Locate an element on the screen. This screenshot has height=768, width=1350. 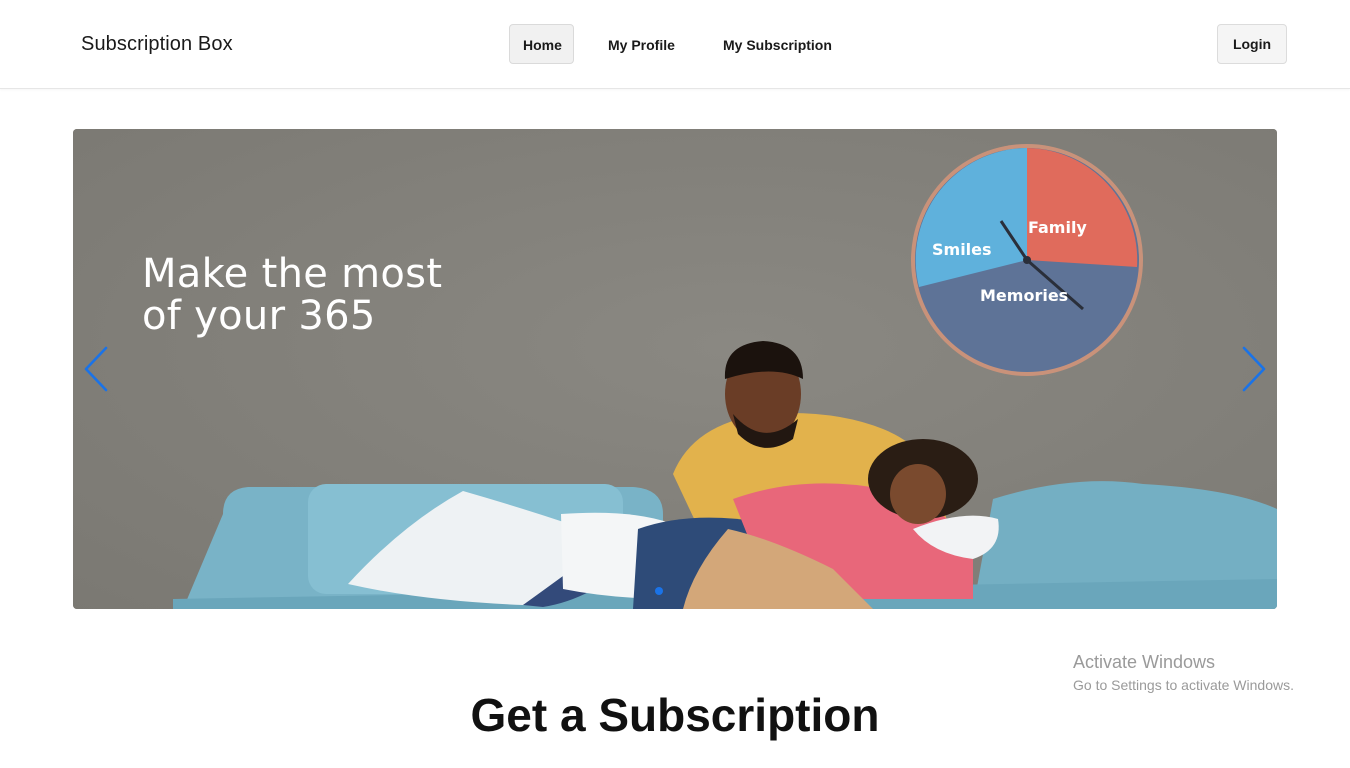
section-title: Get a Subscription is located at coordinates (675, 715).